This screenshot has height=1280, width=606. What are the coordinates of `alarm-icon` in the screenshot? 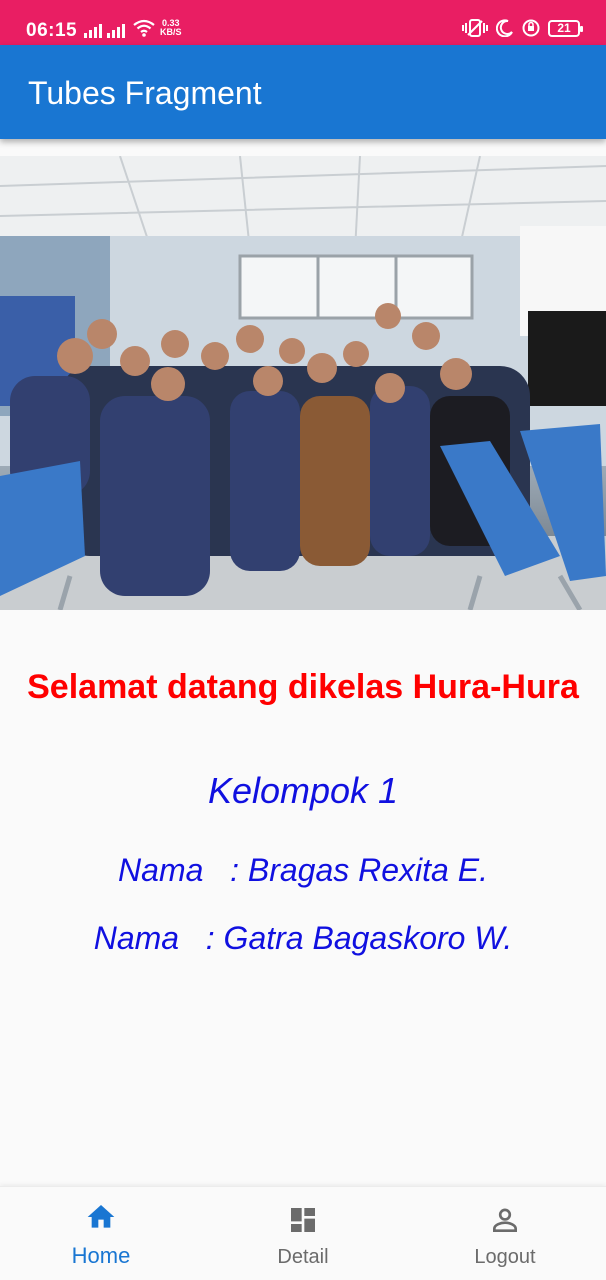 It's located at (531, 28).